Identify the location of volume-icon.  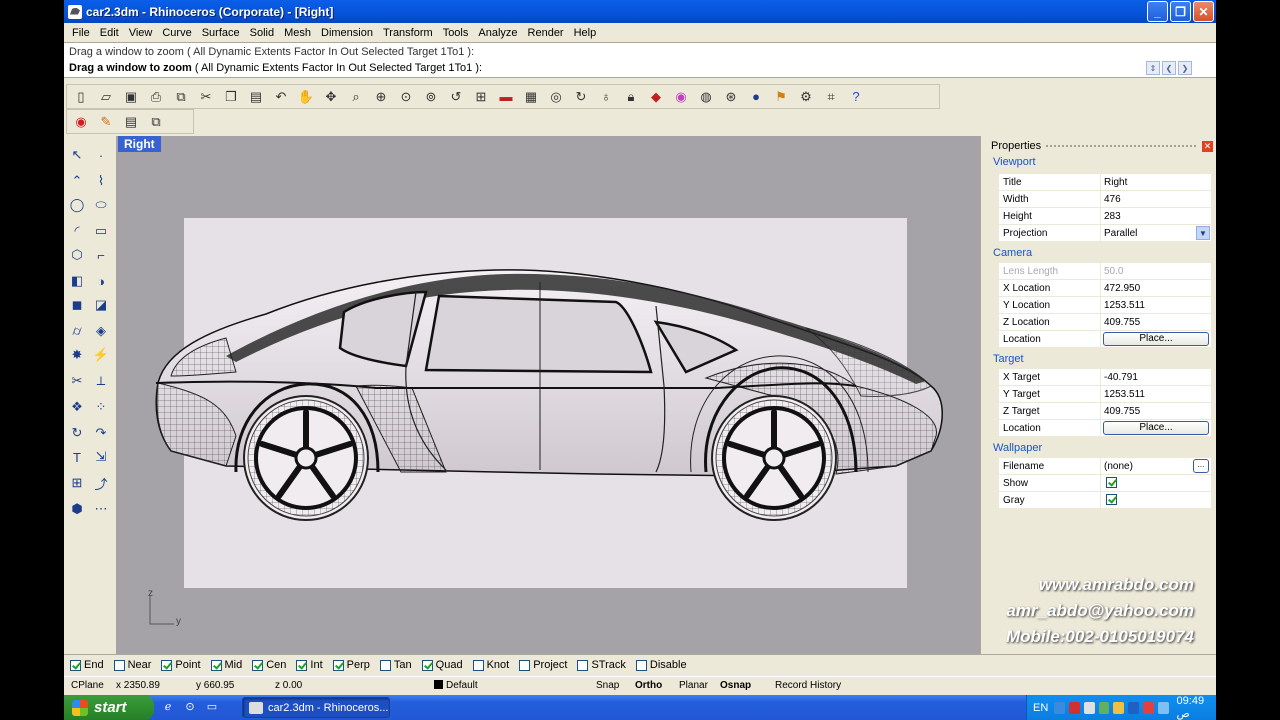
(1089, 707).